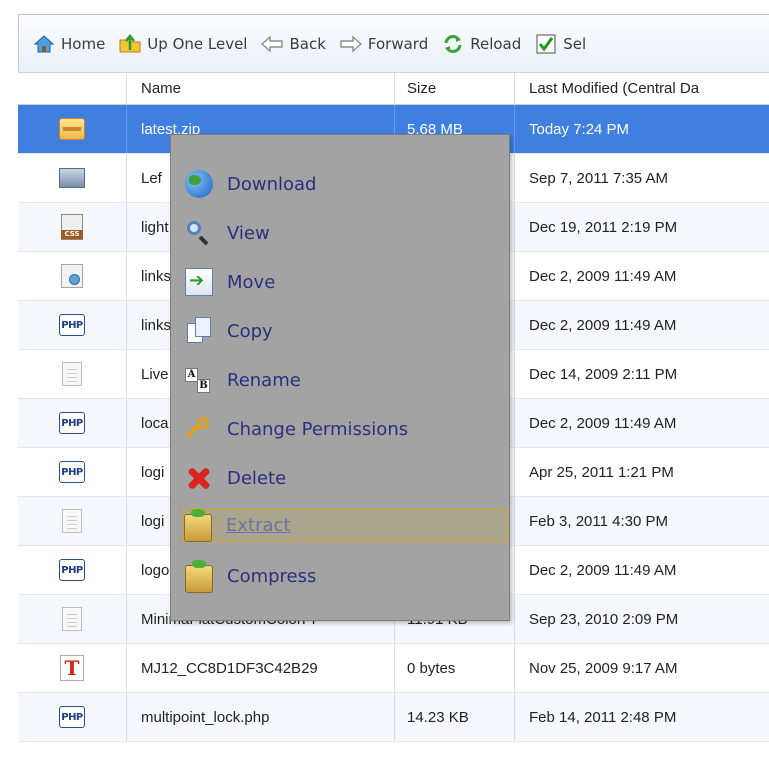 The height and width of the screenshot is (776, 769). Describe the element at coordinates (604, 619) in the screenshot. I see `file-modified: Sep 23, 2010 2:09 PM` at that location.